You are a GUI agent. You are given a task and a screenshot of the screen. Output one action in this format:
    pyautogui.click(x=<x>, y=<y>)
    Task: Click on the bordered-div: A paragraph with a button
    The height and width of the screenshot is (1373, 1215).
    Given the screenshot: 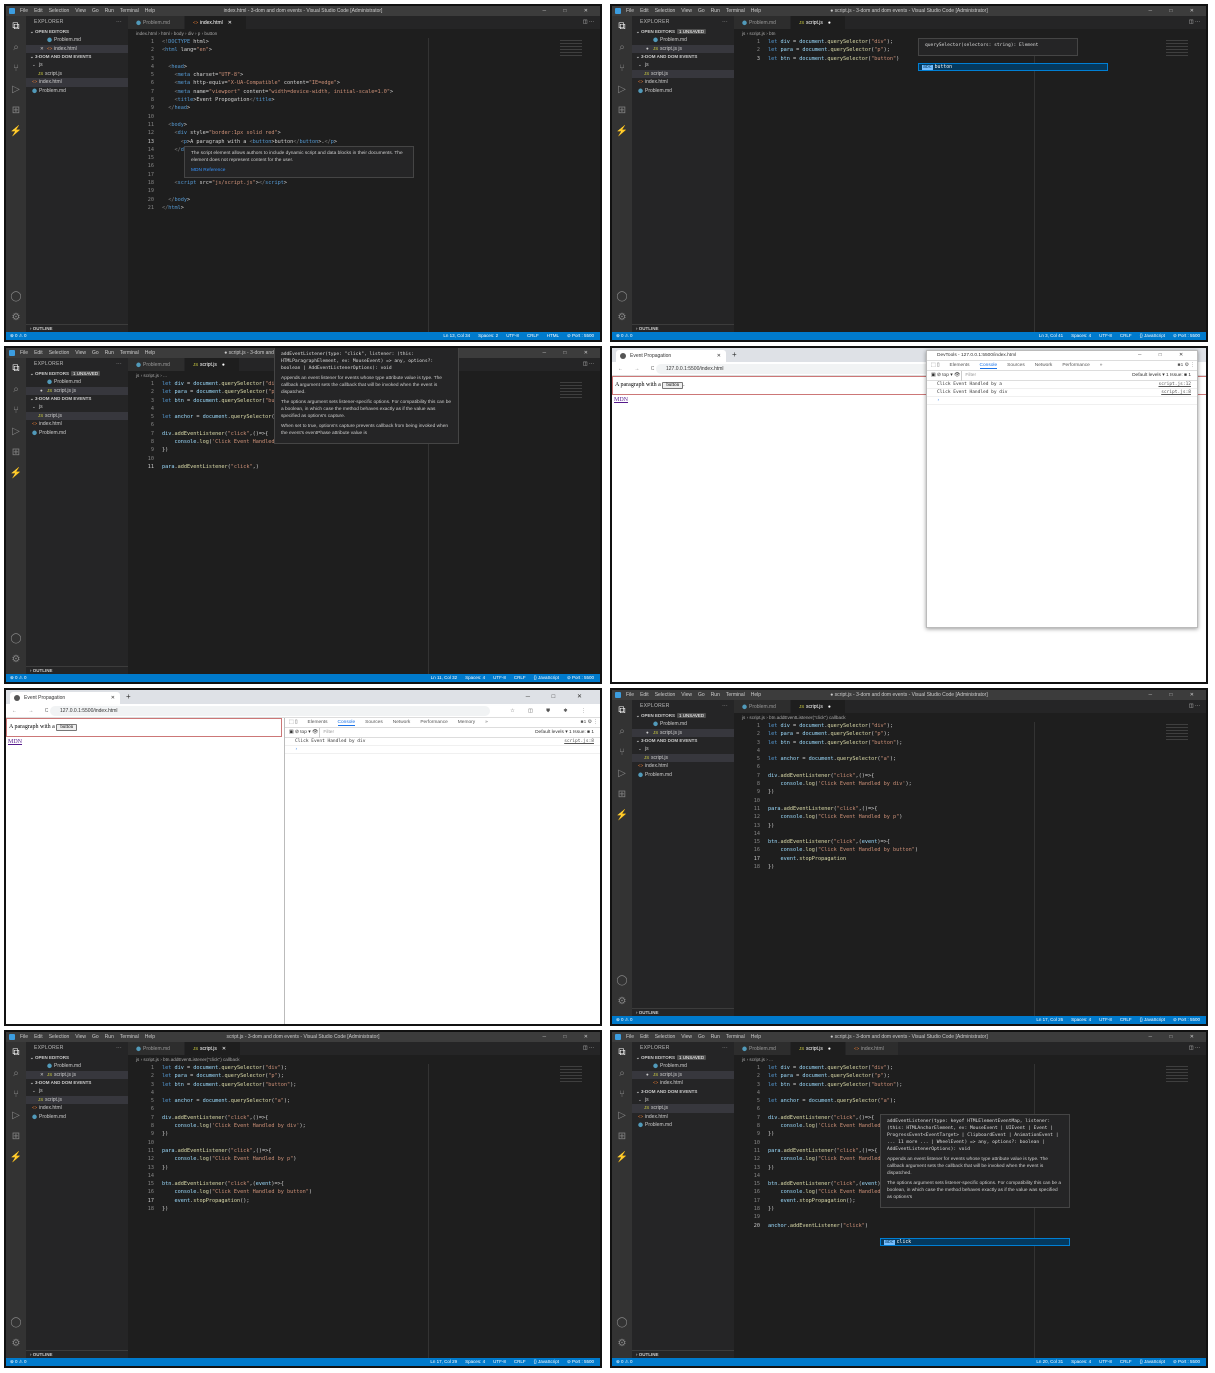 What is the action you would take?
    pyautogui.click(x=144, y=727)
    